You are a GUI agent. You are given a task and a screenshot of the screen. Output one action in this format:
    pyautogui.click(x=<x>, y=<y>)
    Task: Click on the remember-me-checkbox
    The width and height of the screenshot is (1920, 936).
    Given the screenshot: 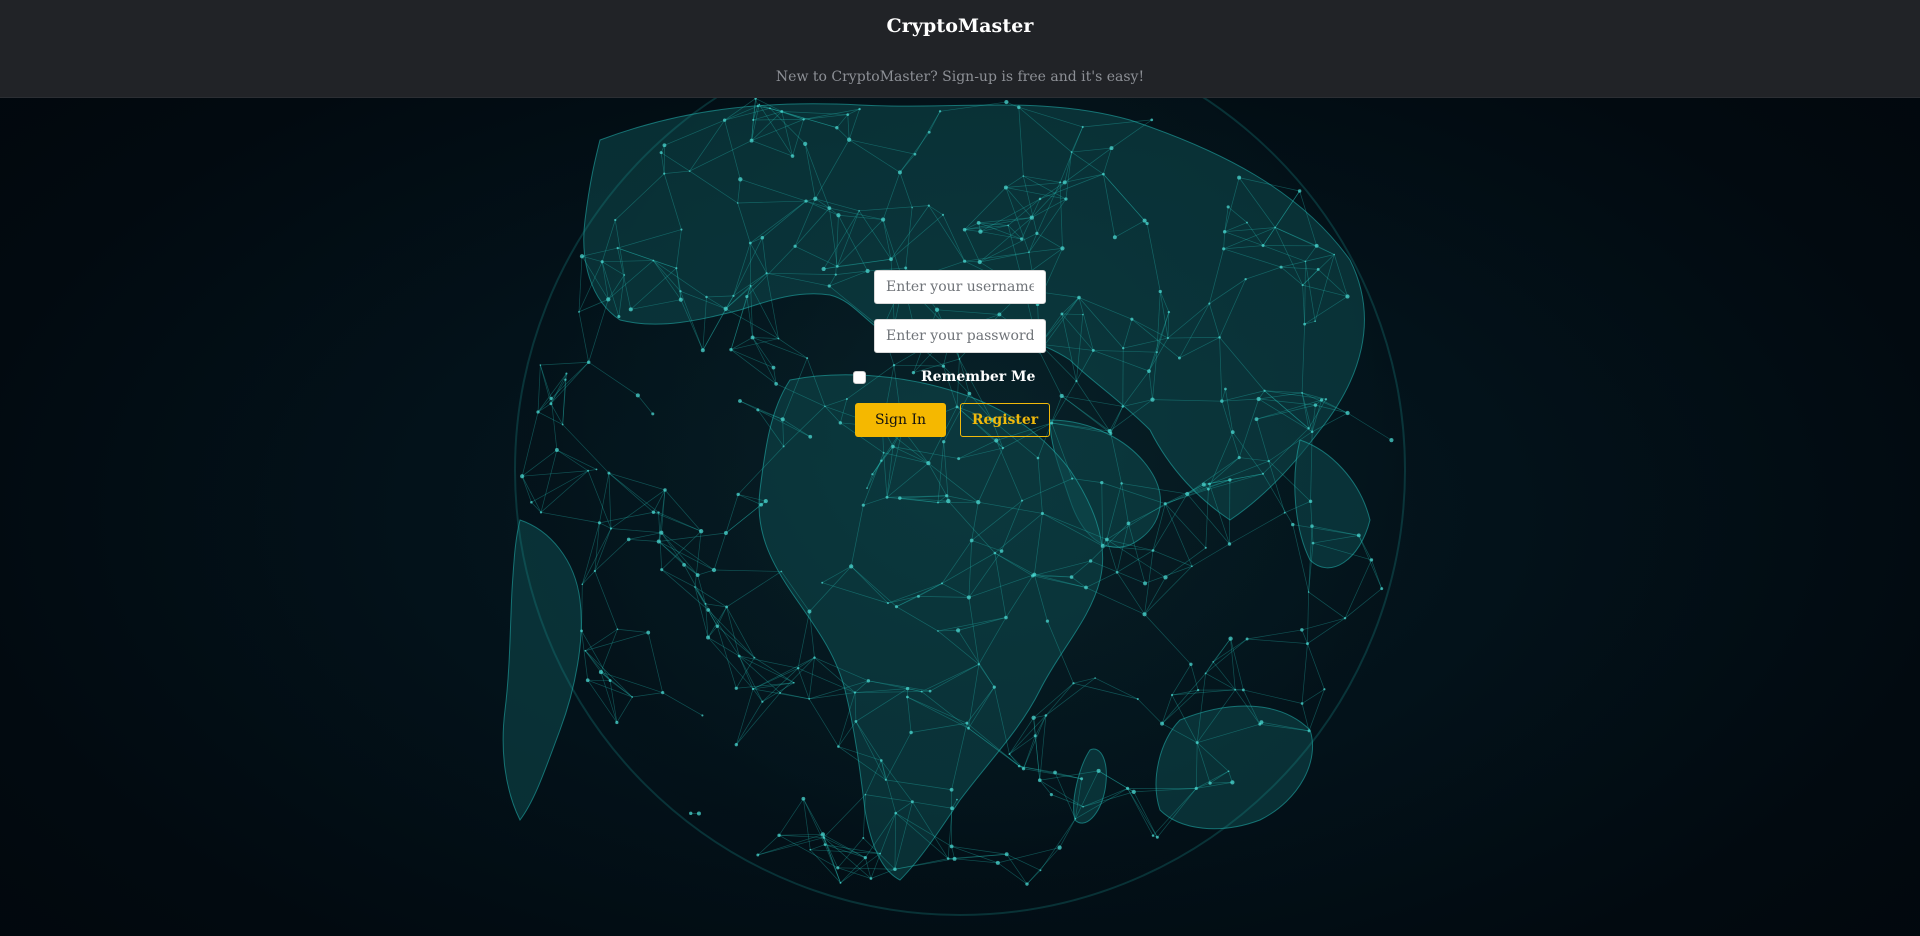 What is the action you would take?
    pyautogui.click(x=859, y=377)
    